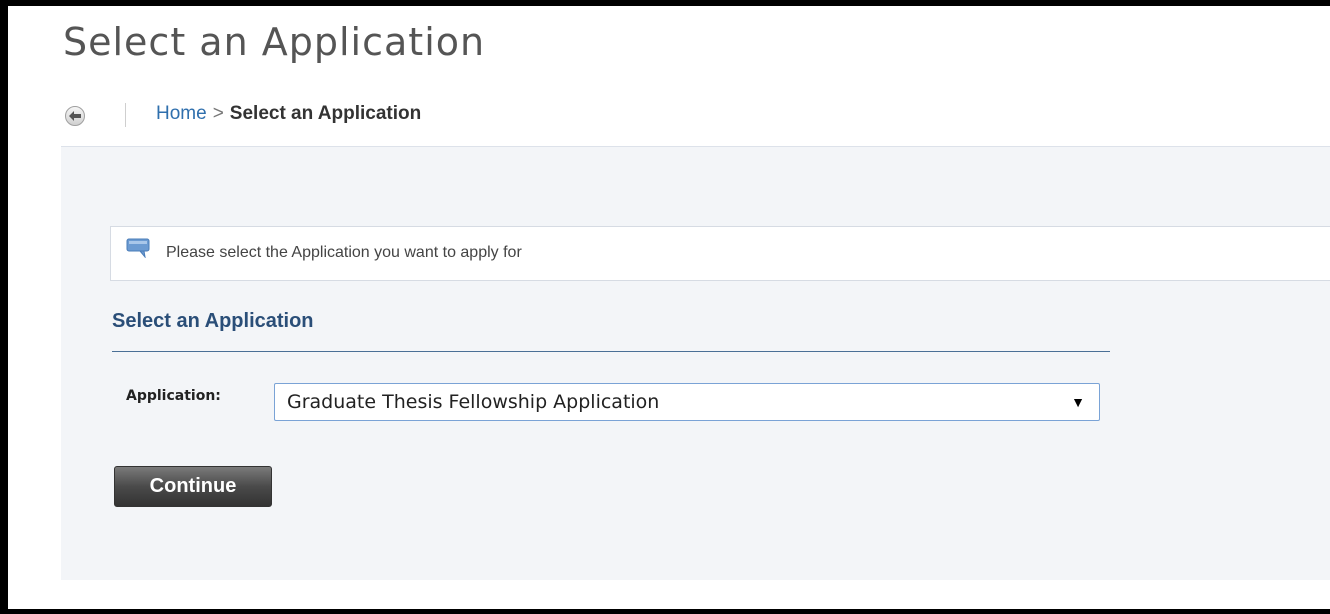 The width and height of the screenshot is (1330, 614). I want to click on chevron-down-icon: ▼, so click(1078, 402).